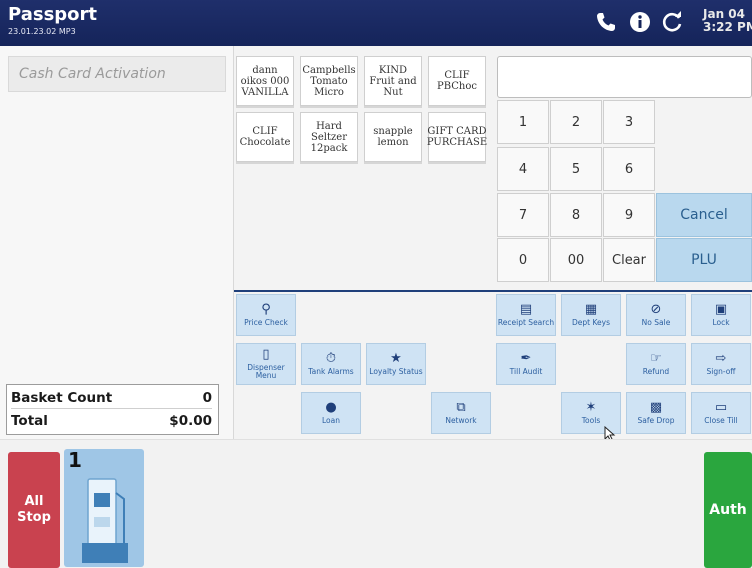  What do you see at coordinates (266, 322) in the screenshot?
I see `price-check-label: Price Check` at bounding box center [266, 322].